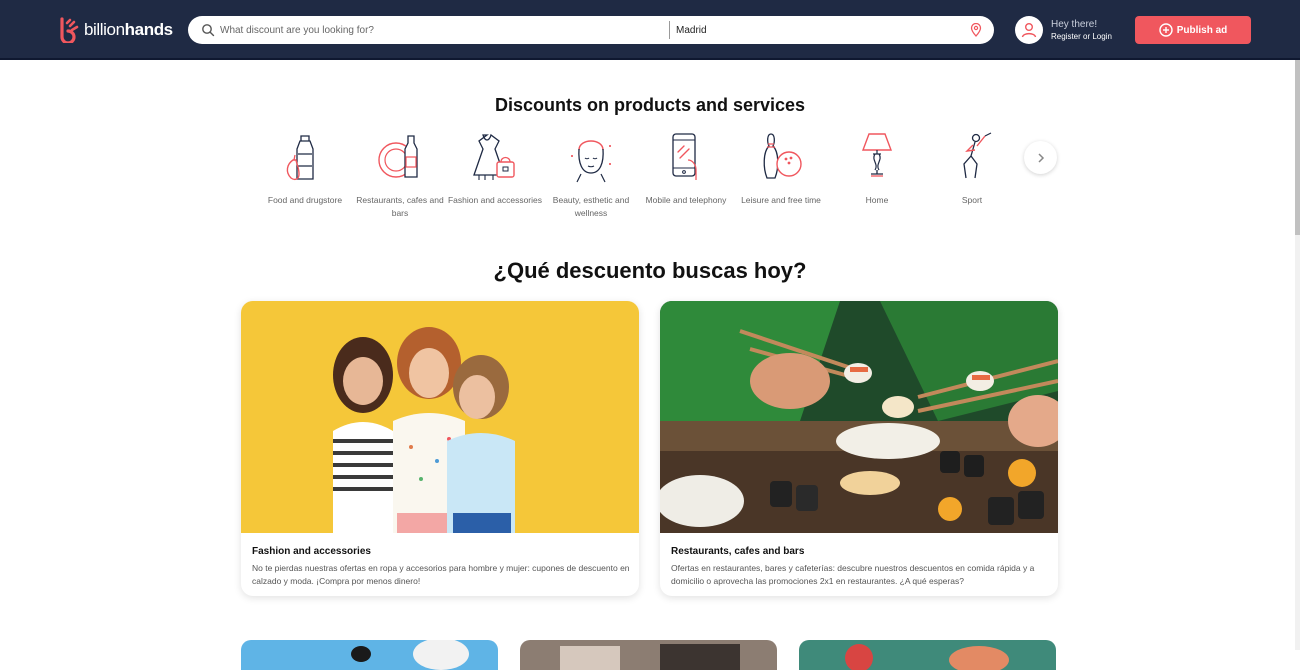 The height and width of the screenshot is (670, 1300). What do you see at coordinates (305, 200) in the screenshot?
I see `category-label: Food and drugstore` at bounding box center [305, 200].